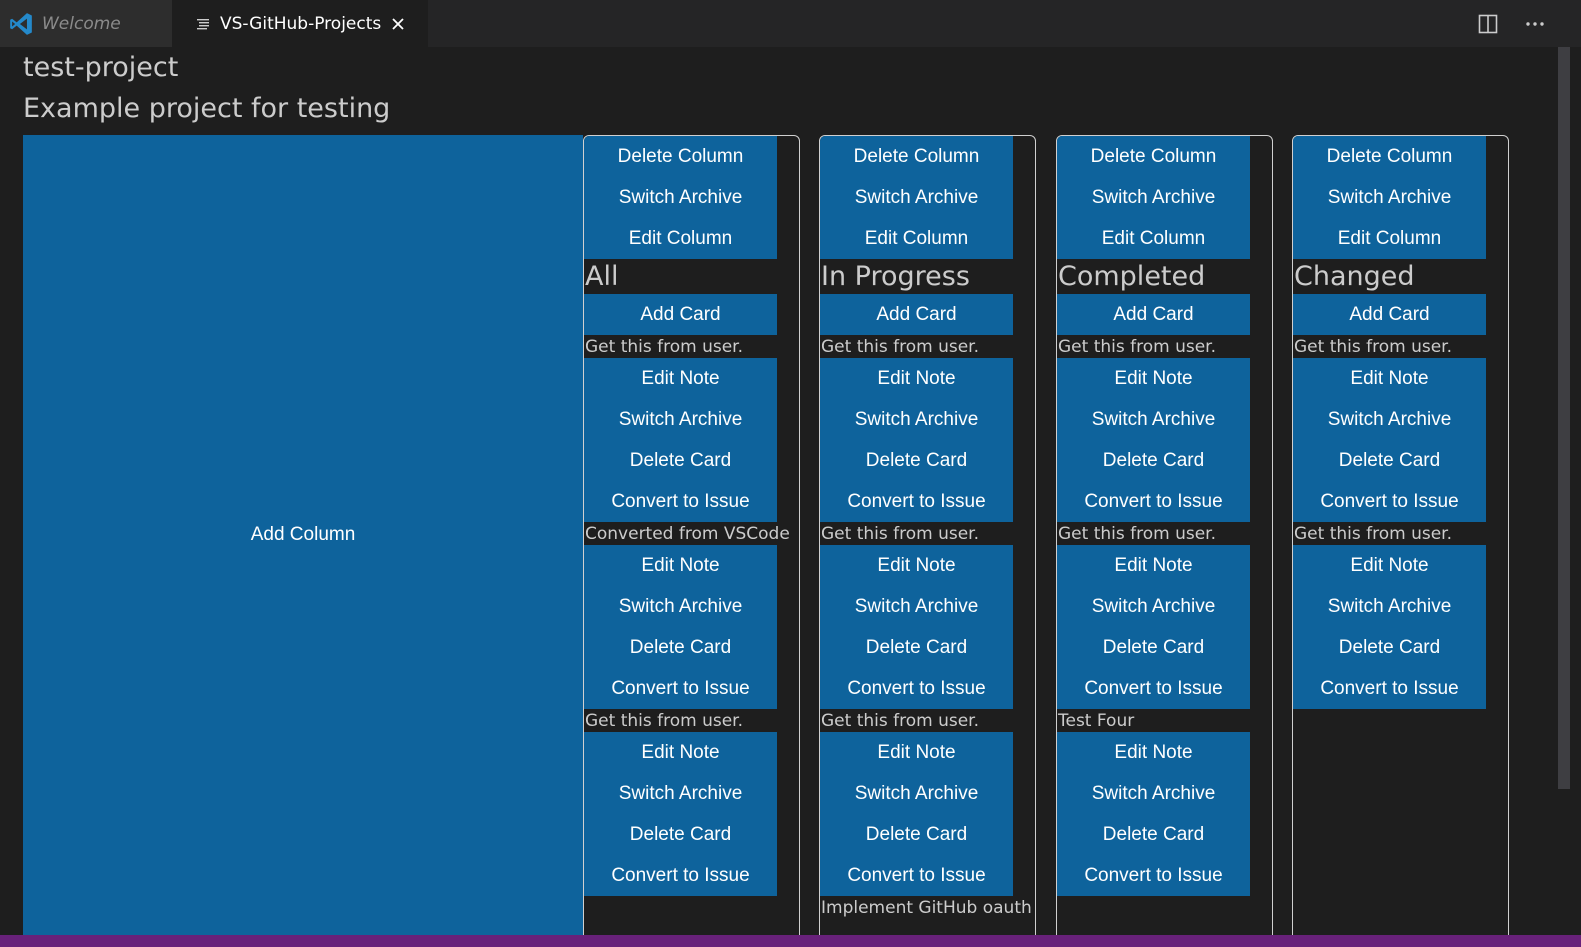 This screenshot has height=947, width=1581. What do you see at coordinates (1488, 24) in the screenshot?
I see `split-editor-icon` at bounding box center [1488, 24].